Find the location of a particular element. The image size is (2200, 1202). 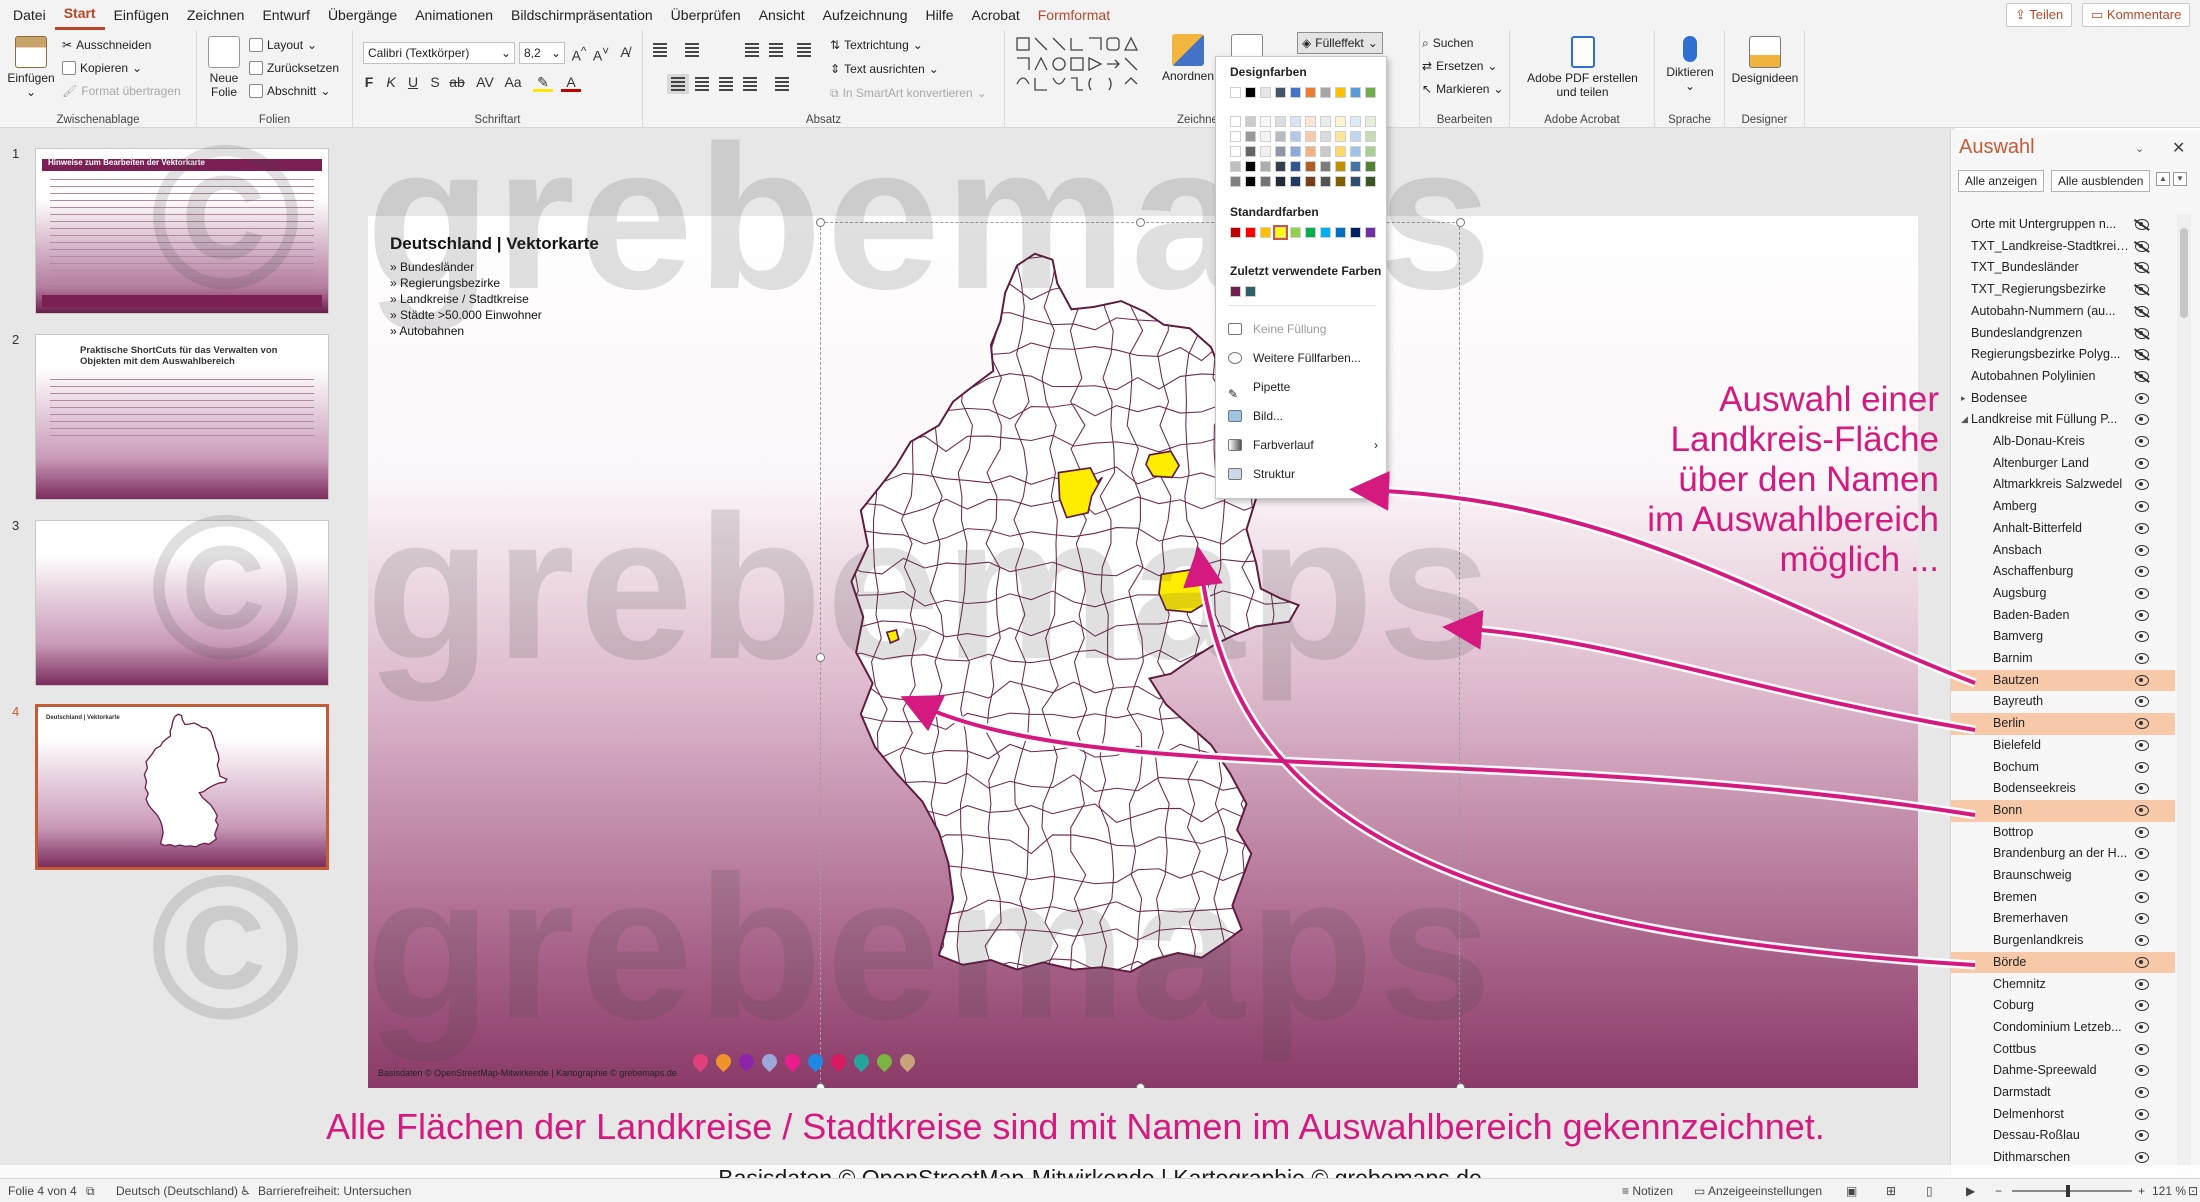

slide-bullet: » Bundesländer is located at coordinates (432, 267).